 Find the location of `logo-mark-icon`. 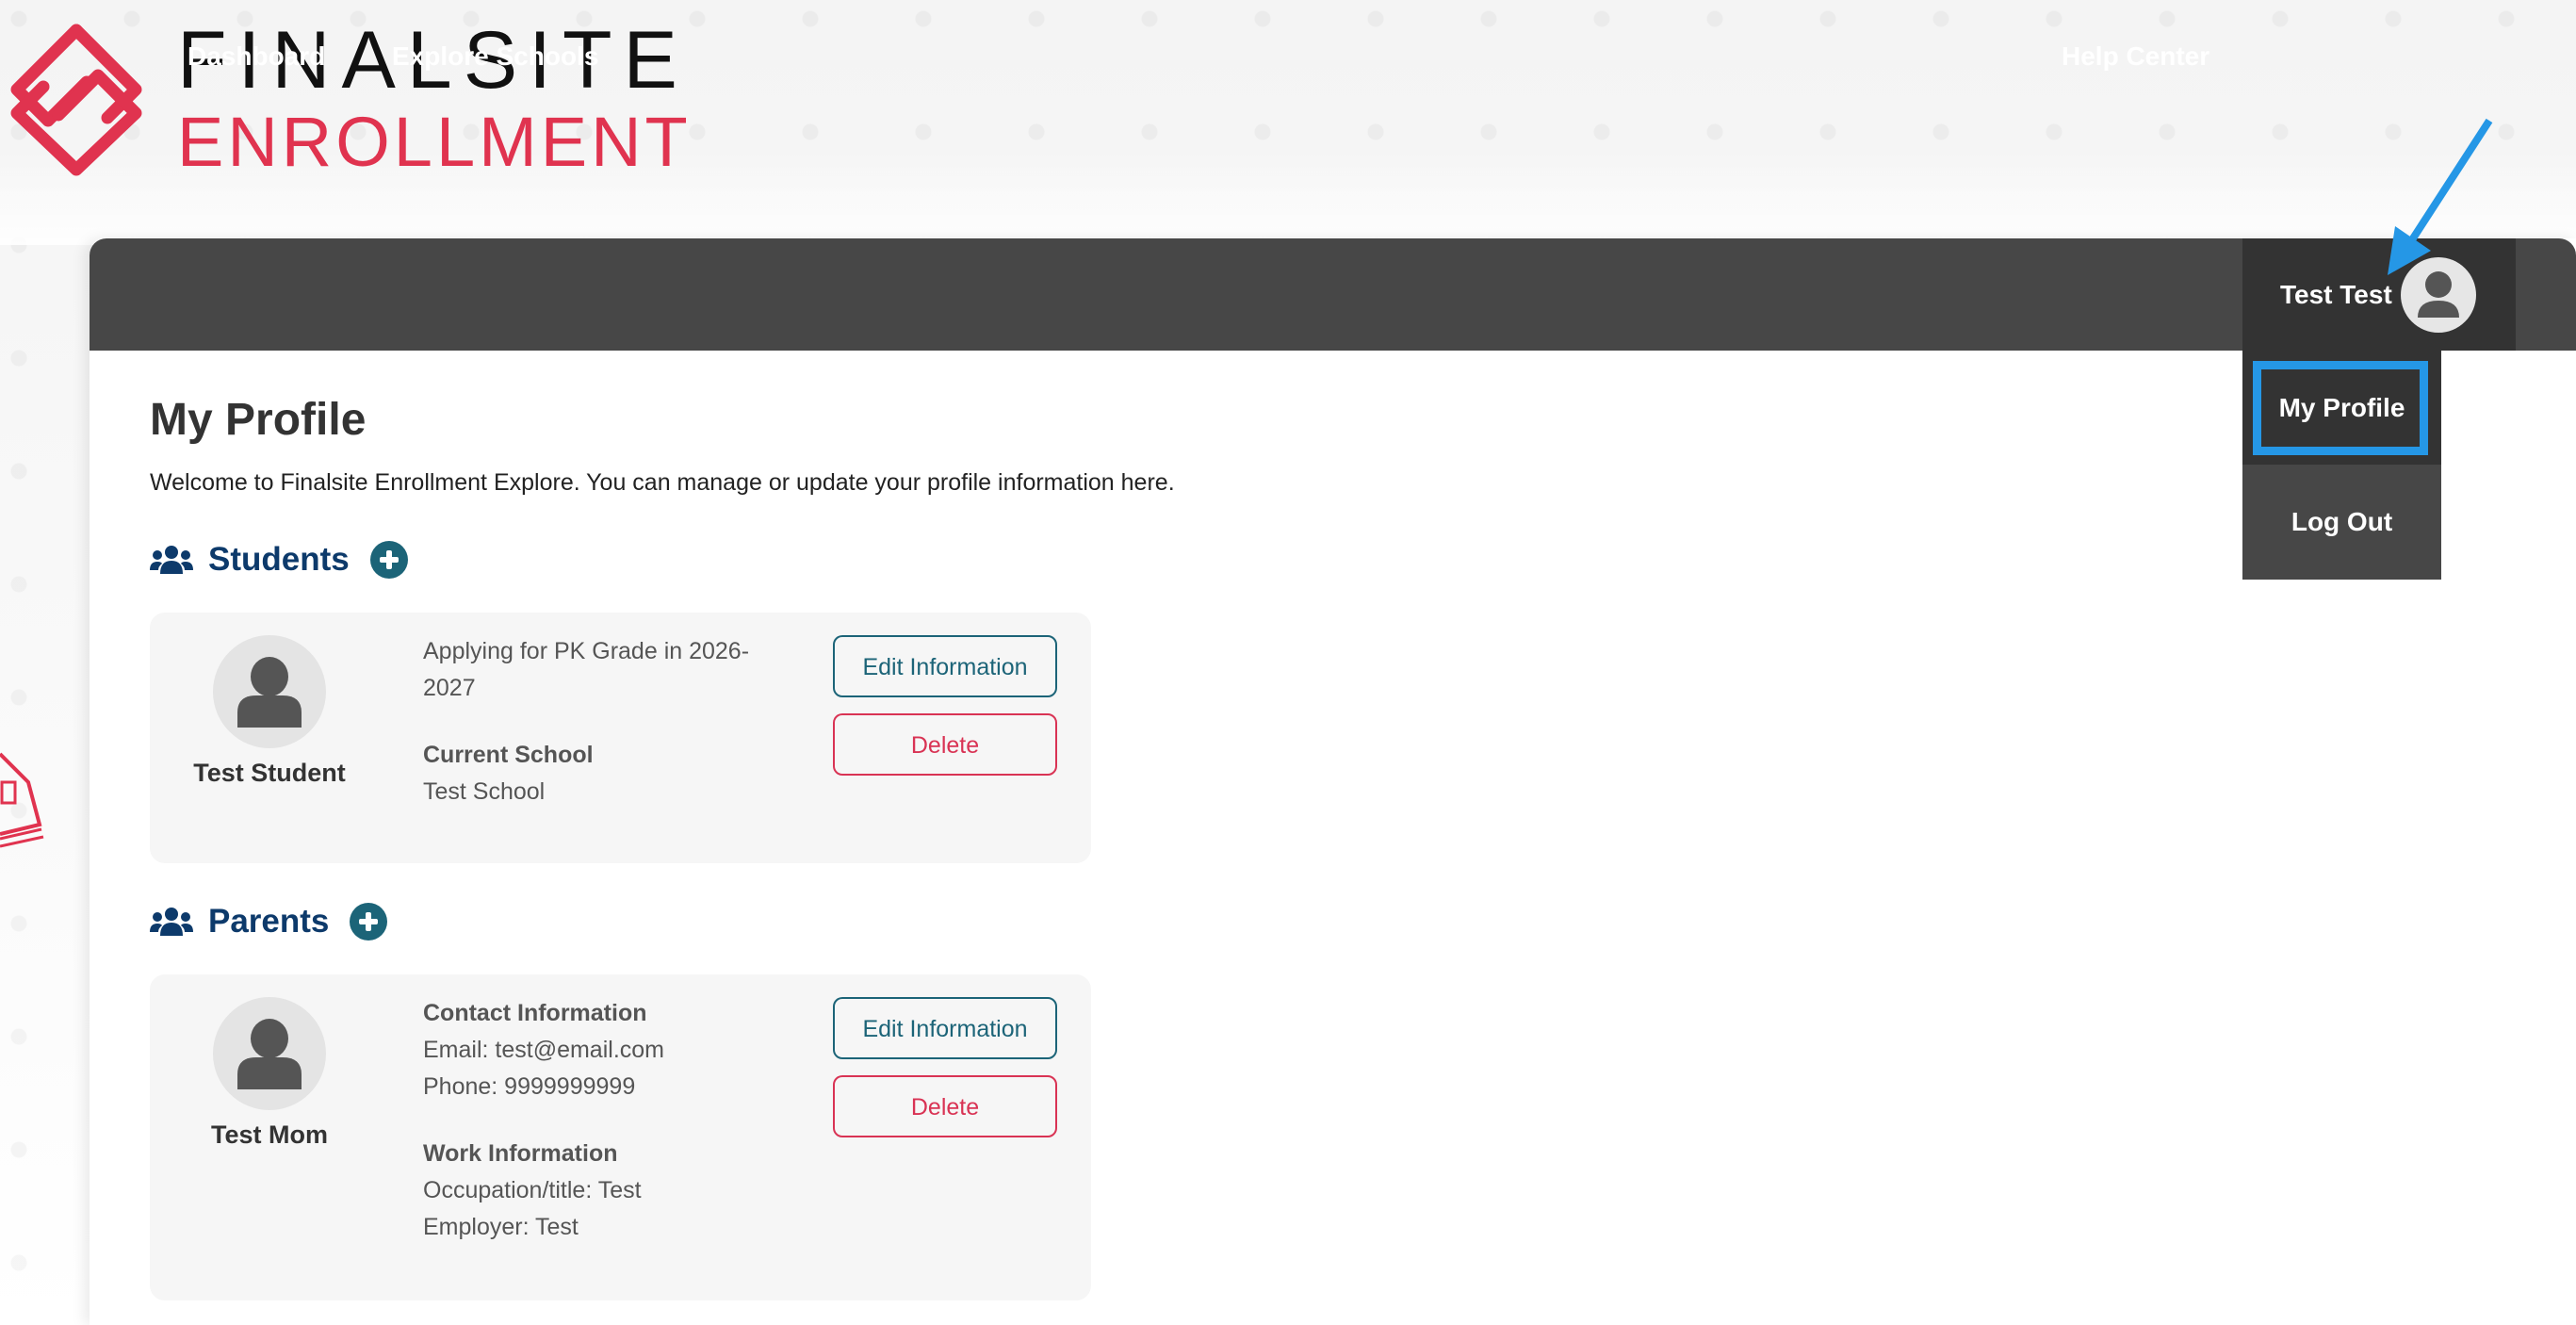

logo-mark-icon is located at coordinates (76, 100).